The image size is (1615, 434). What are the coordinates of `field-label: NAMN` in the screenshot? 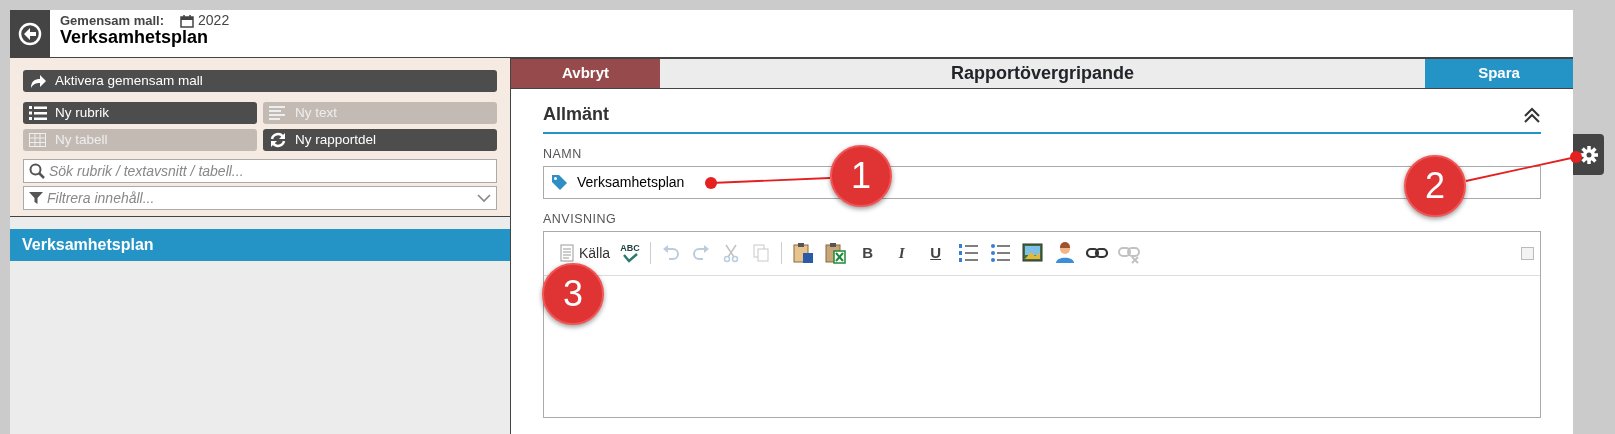 It's located at (563, 154).